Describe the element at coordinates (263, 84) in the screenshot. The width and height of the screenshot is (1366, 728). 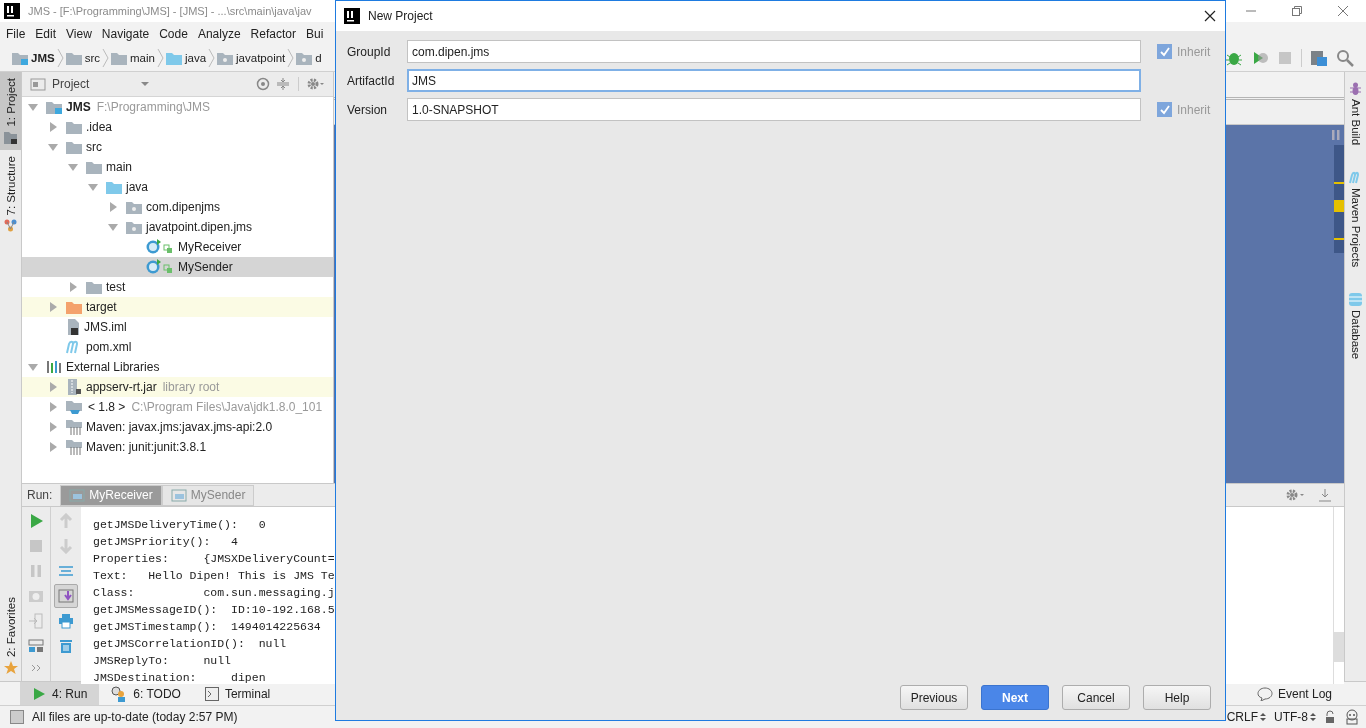
I see `target-icon` at that location.